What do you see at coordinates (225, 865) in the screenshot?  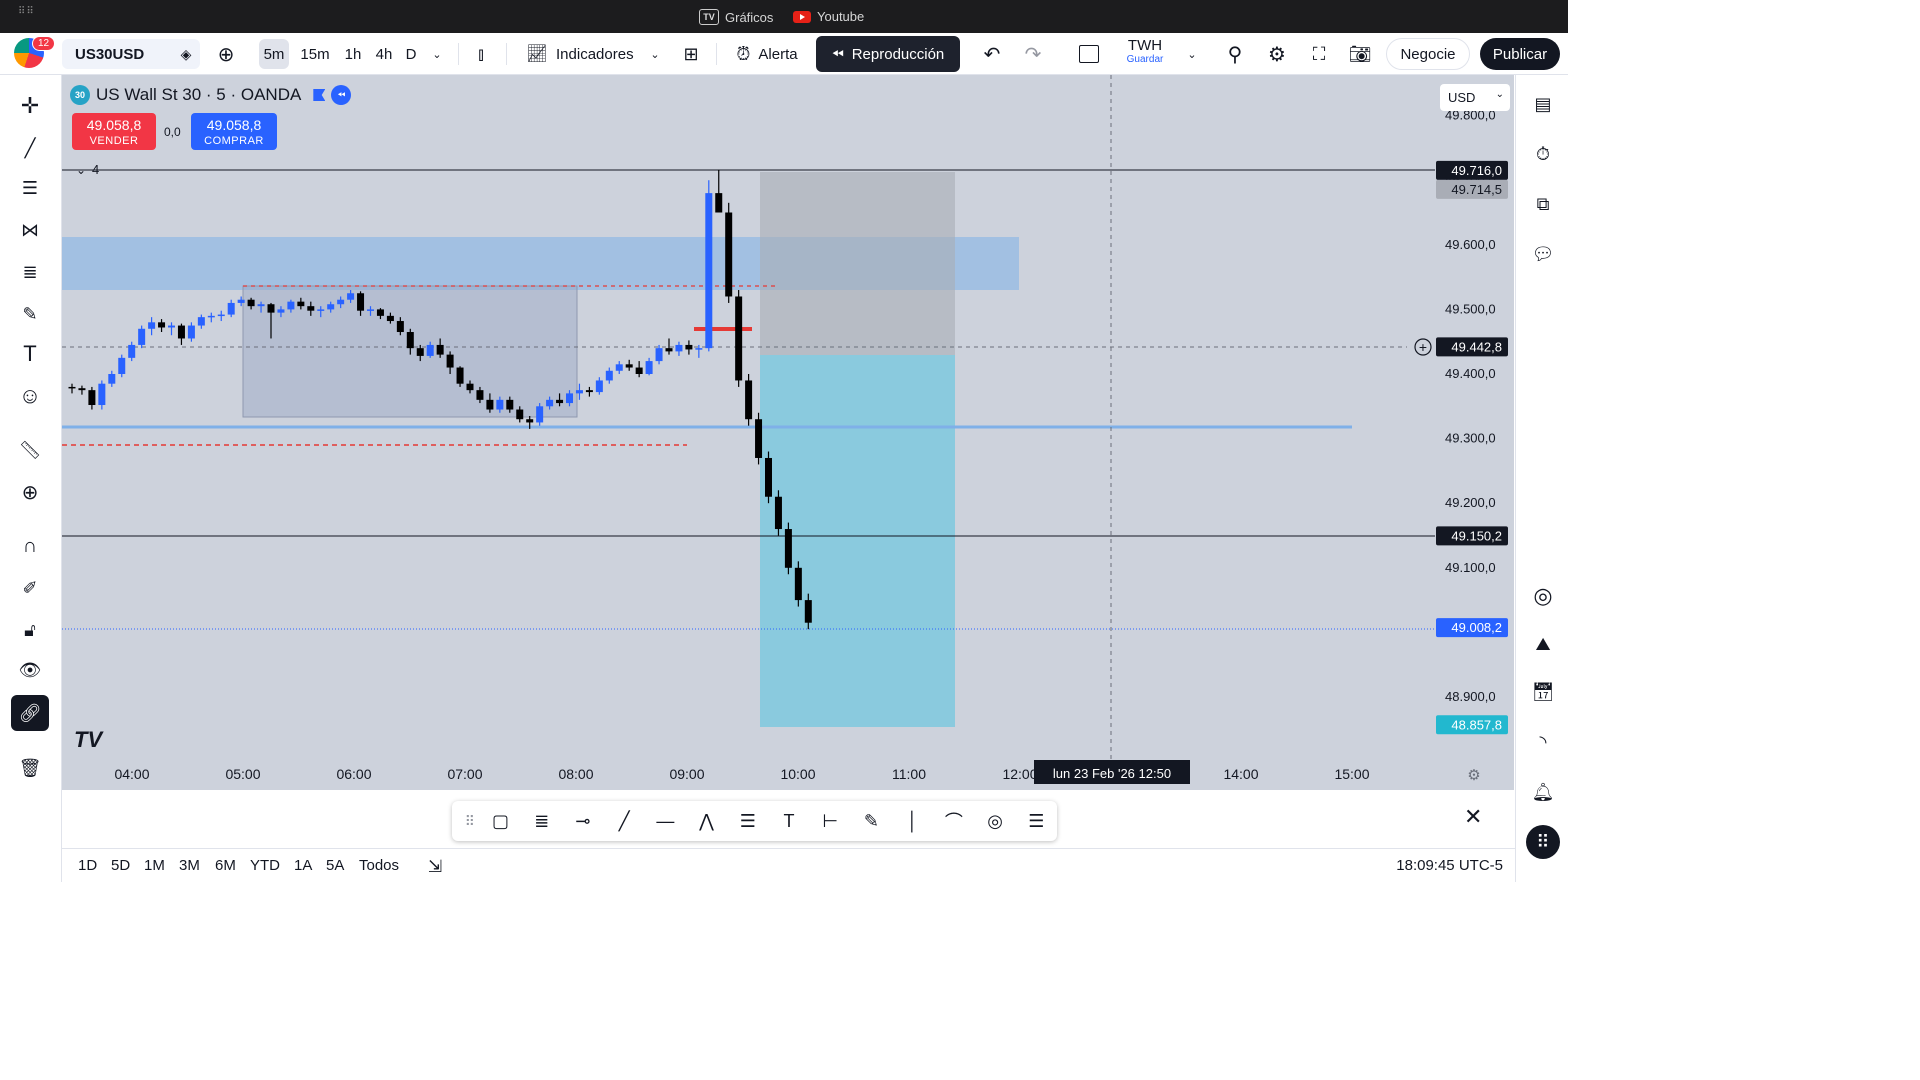 I see `range-6m: 6M` at bounding box center [225, 865].